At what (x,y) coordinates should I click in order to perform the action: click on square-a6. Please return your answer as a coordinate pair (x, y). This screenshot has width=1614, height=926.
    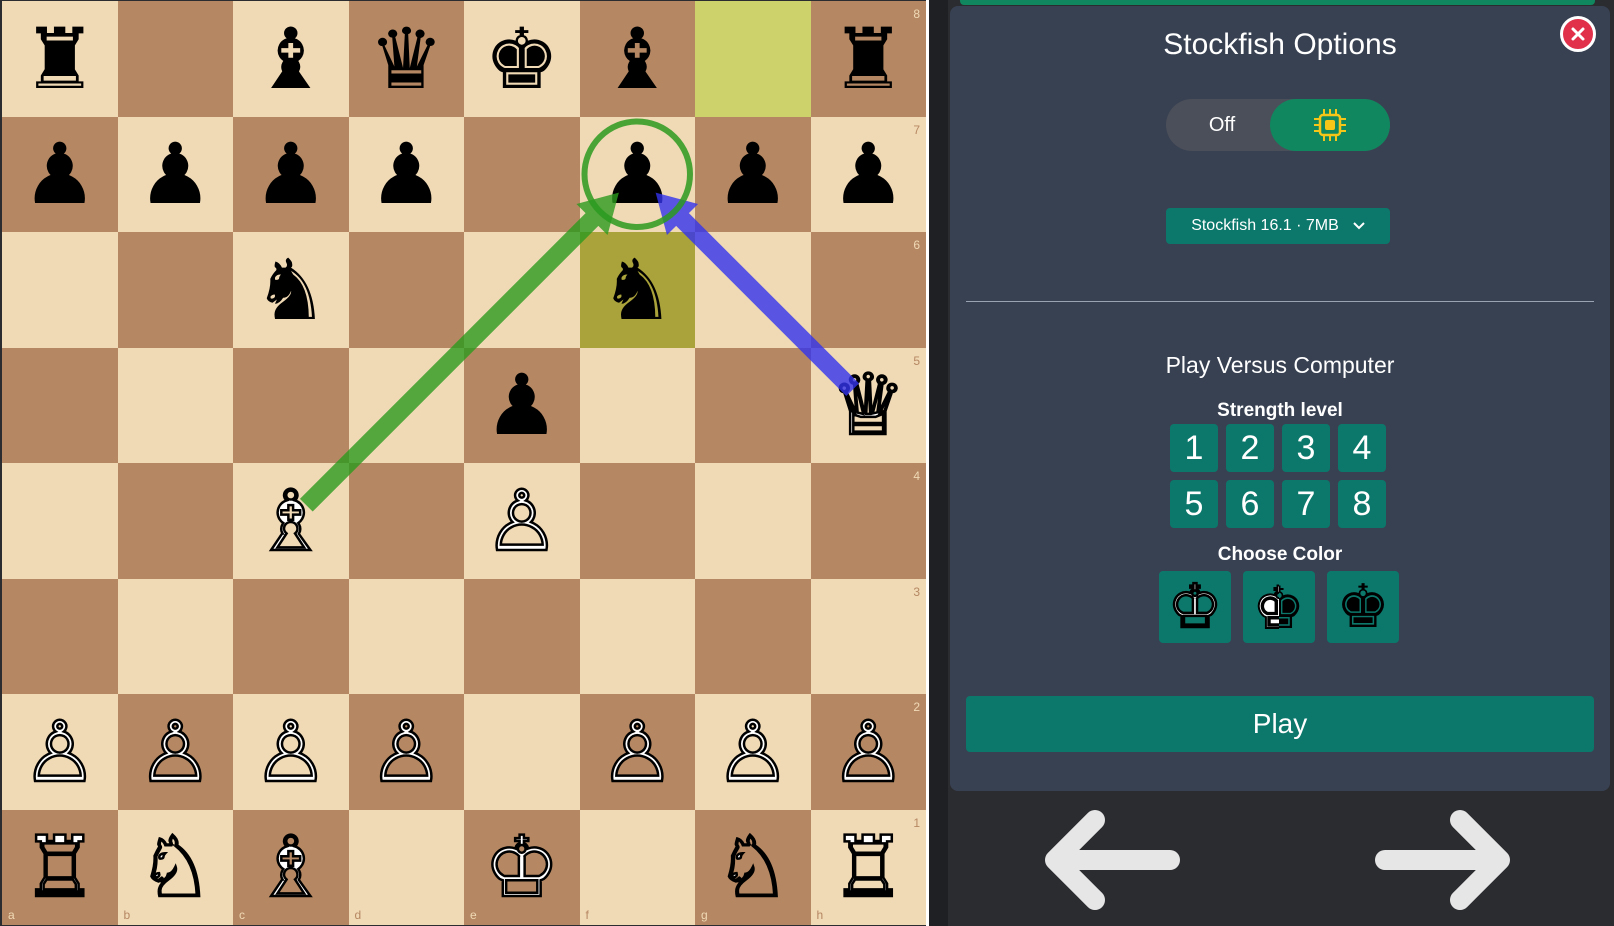
    Looking at the image, I should click on (60, 290).